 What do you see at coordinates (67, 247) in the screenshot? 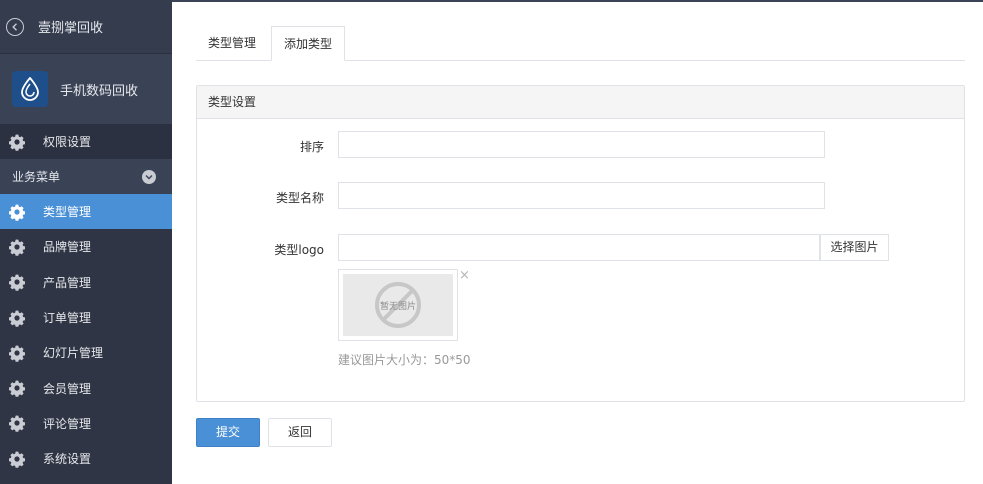
I see `sidebar-item-label: 品牌管理` at bounding box center [67, 247].